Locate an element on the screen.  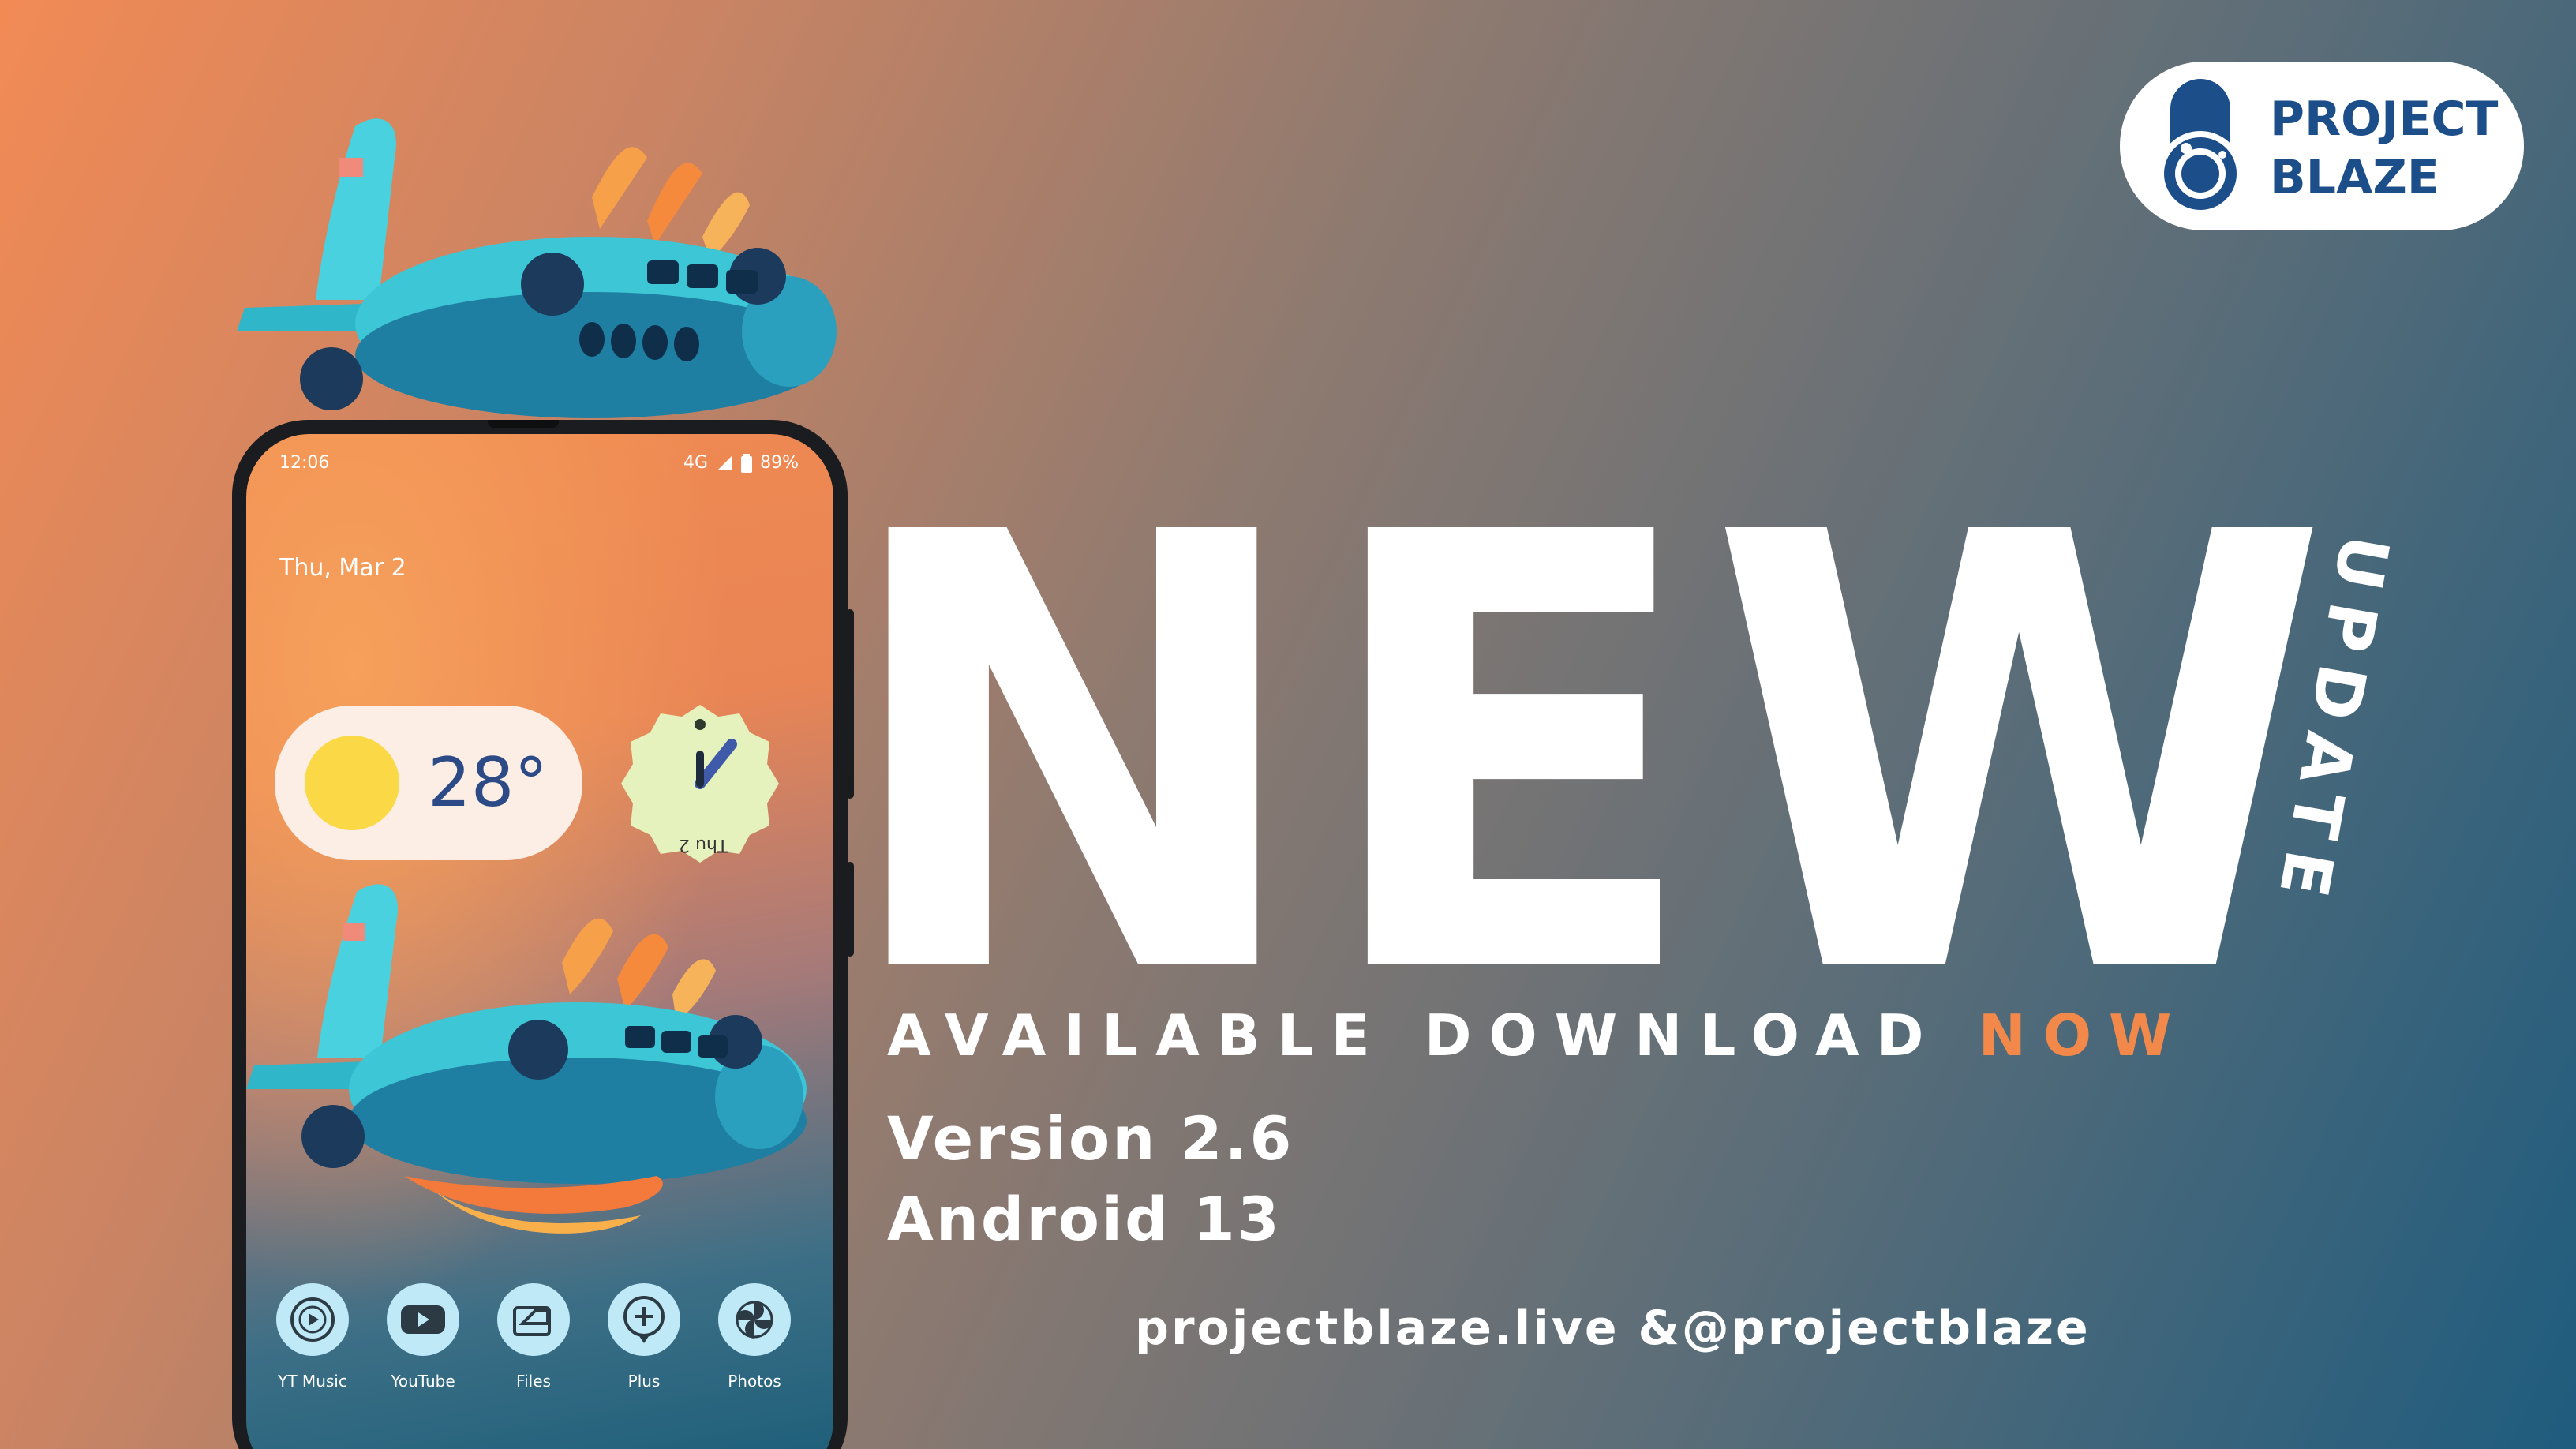
app-yt-music: YT Music is located at coordinates (312, 1337).